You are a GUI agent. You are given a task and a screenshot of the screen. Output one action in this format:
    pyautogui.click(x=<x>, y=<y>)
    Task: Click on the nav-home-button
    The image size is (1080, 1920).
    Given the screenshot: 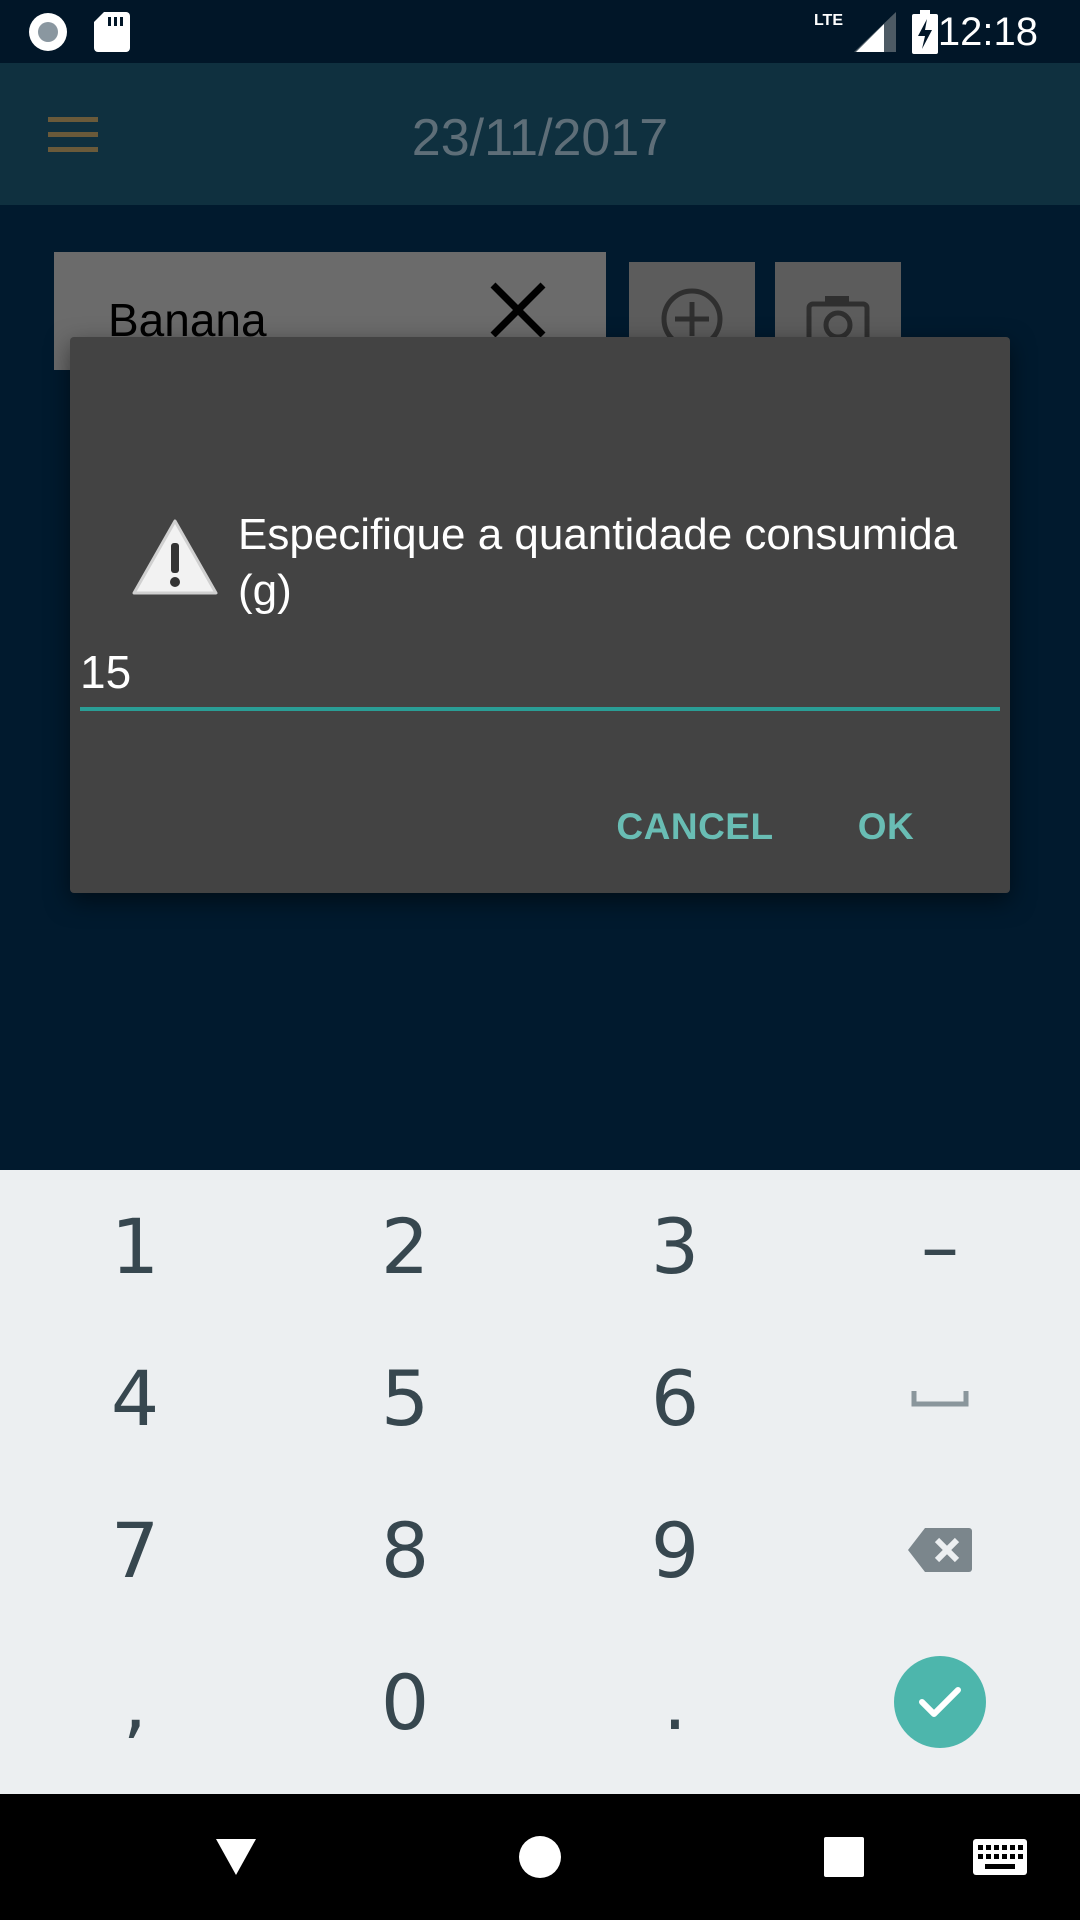 What is the action you would take?
    pyautogui.click(x=540, y=1857)
    